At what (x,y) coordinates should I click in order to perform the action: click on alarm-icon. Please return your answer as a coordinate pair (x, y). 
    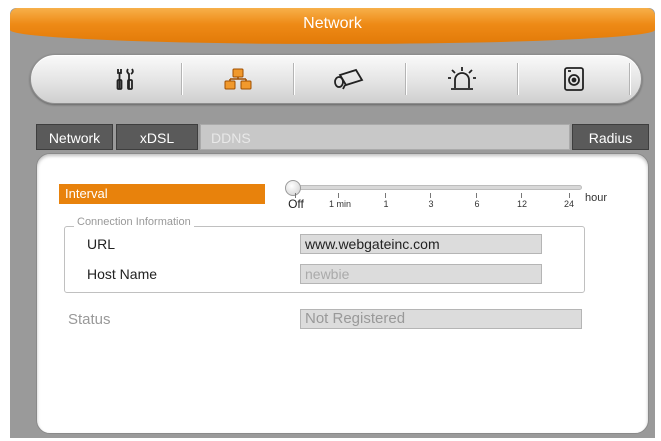
    Looking at the image, I should click on (462, 78).